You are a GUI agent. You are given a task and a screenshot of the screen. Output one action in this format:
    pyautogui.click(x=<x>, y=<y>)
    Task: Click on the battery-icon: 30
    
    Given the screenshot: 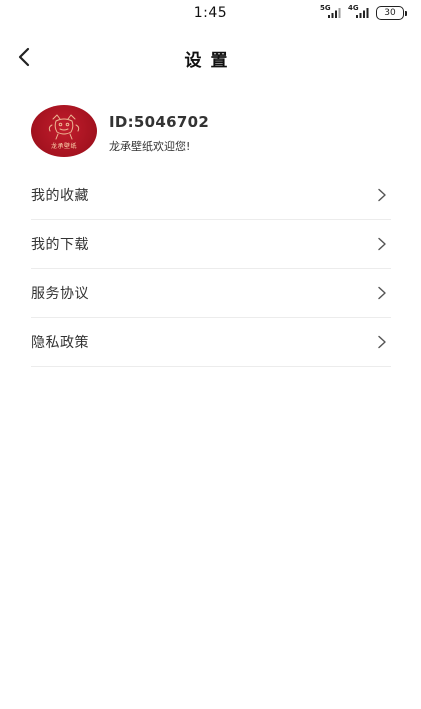 What is the action you would take?
    pyautogui.click(x=391, y=13)
    